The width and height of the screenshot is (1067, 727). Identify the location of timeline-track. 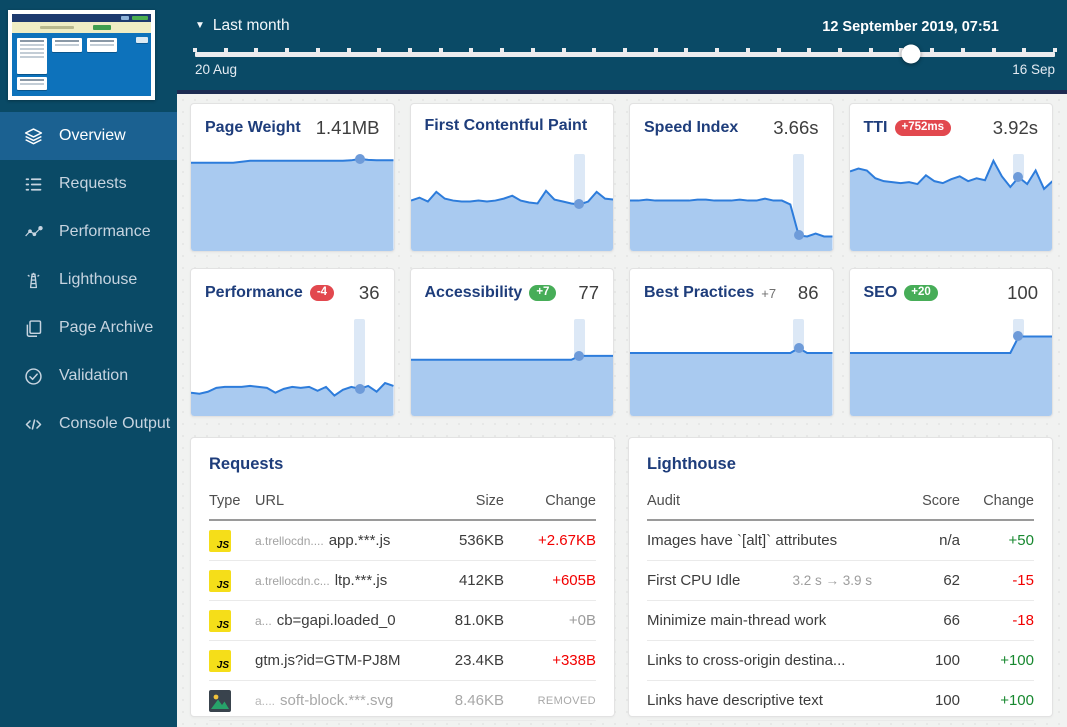
(625, 52).